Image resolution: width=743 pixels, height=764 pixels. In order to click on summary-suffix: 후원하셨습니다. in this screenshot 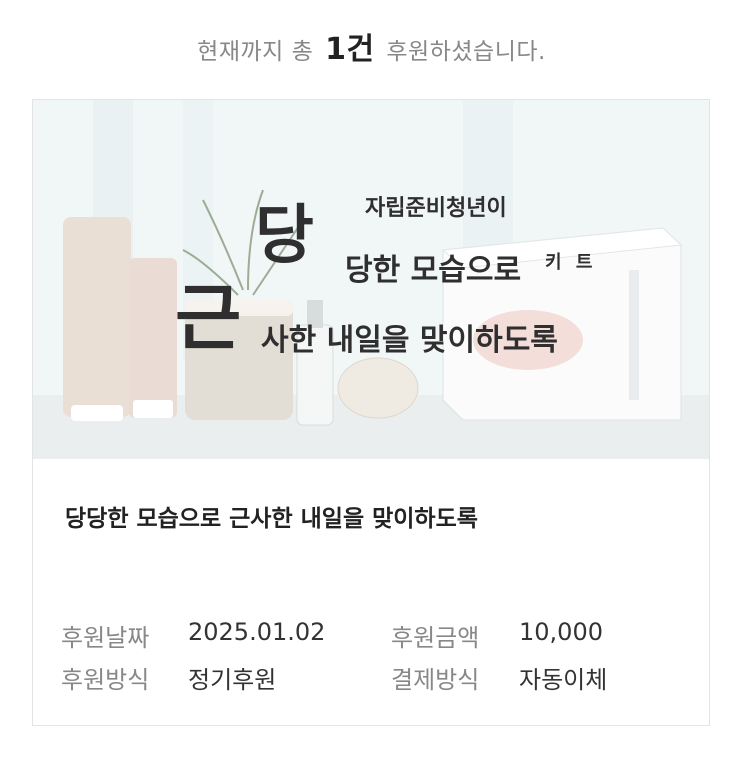, I will do `click(466, 52)`.